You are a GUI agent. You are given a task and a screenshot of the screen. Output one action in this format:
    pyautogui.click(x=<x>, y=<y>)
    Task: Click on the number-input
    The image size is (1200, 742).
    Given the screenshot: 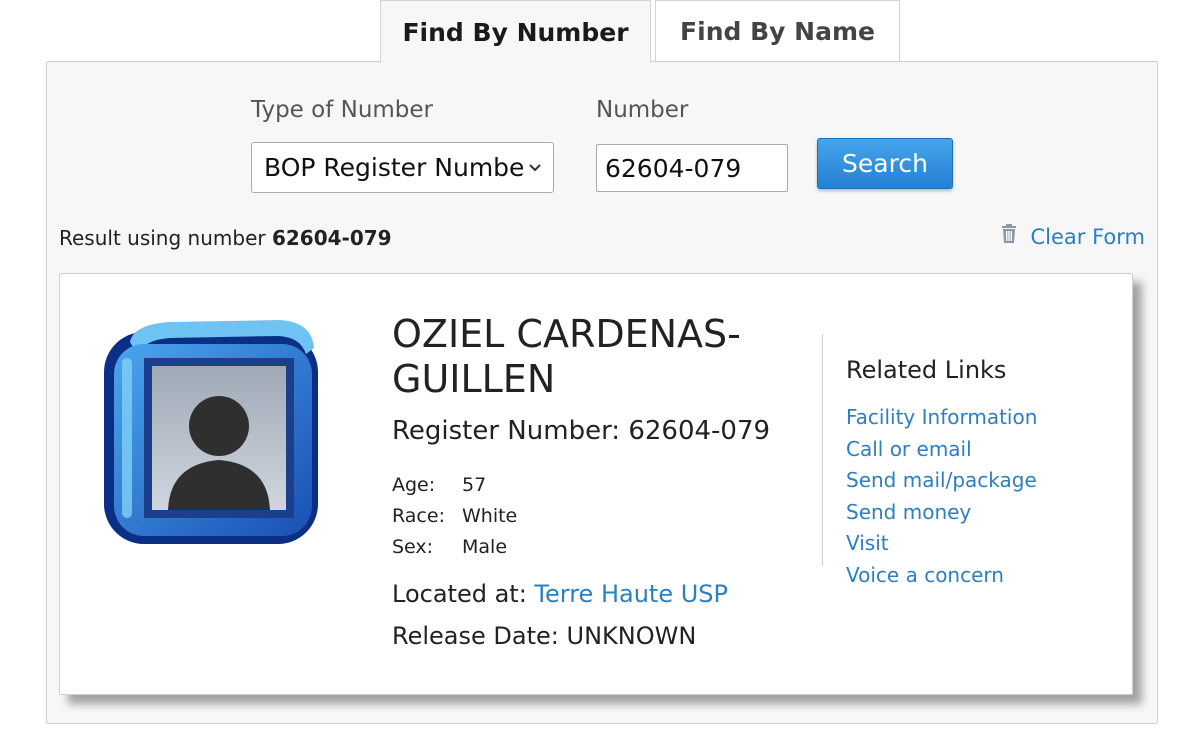 What is the action you would take?
    pyautogui.click(x=692, y=168)
    